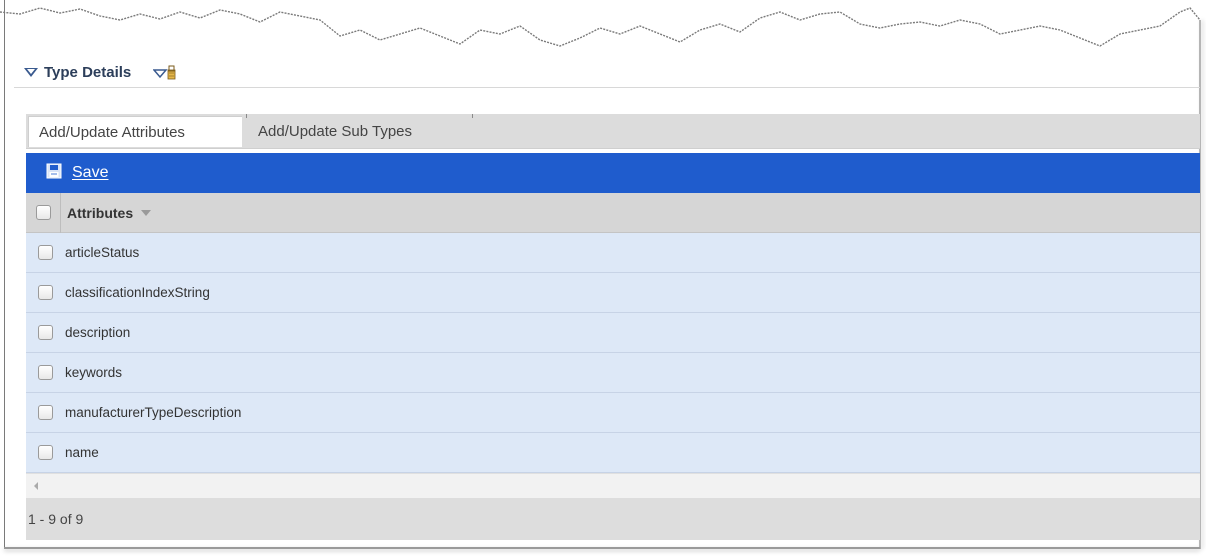 The height and width of the screenshot is (556, 1206). Describe the element at coordinates (613, 293) in the screenshot. I see `table-row: classificationIndexString` at that location.